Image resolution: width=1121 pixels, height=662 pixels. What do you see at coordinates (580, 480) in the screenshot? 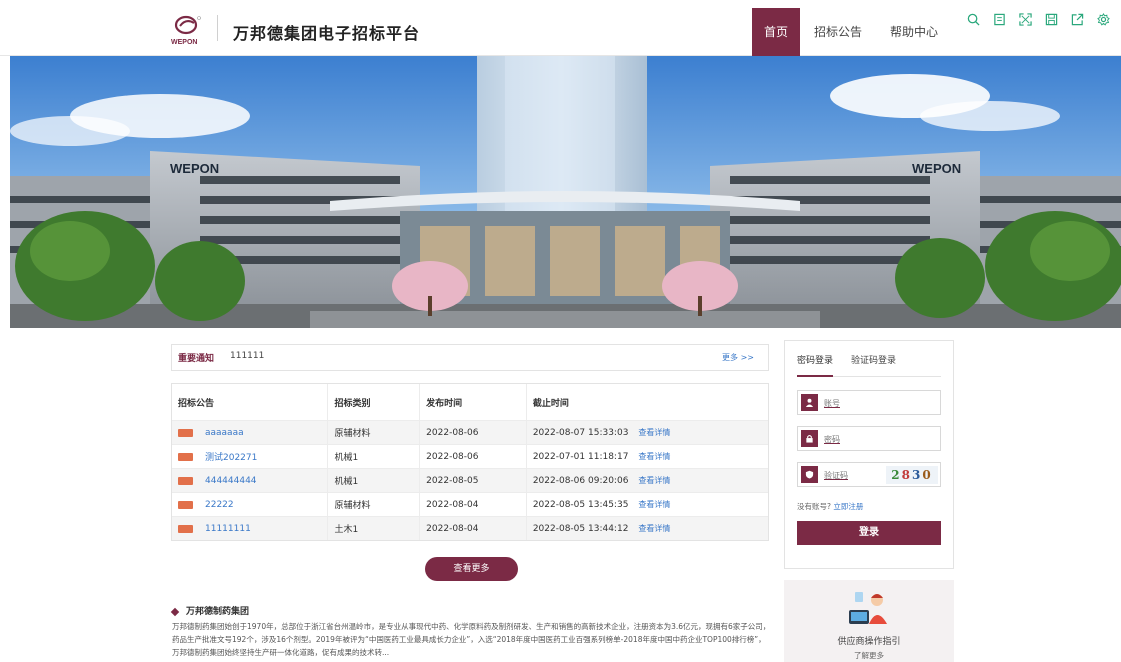
I see `tender-deadline: 2022-08-06 09:20:06` at bounding box center [580, 480].